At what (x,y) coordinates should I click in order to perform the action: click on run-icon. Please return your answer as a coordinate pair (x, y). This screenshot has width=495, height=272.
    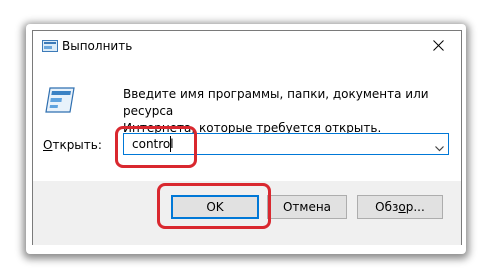
    Looking at the image, I should click on (60, 100).